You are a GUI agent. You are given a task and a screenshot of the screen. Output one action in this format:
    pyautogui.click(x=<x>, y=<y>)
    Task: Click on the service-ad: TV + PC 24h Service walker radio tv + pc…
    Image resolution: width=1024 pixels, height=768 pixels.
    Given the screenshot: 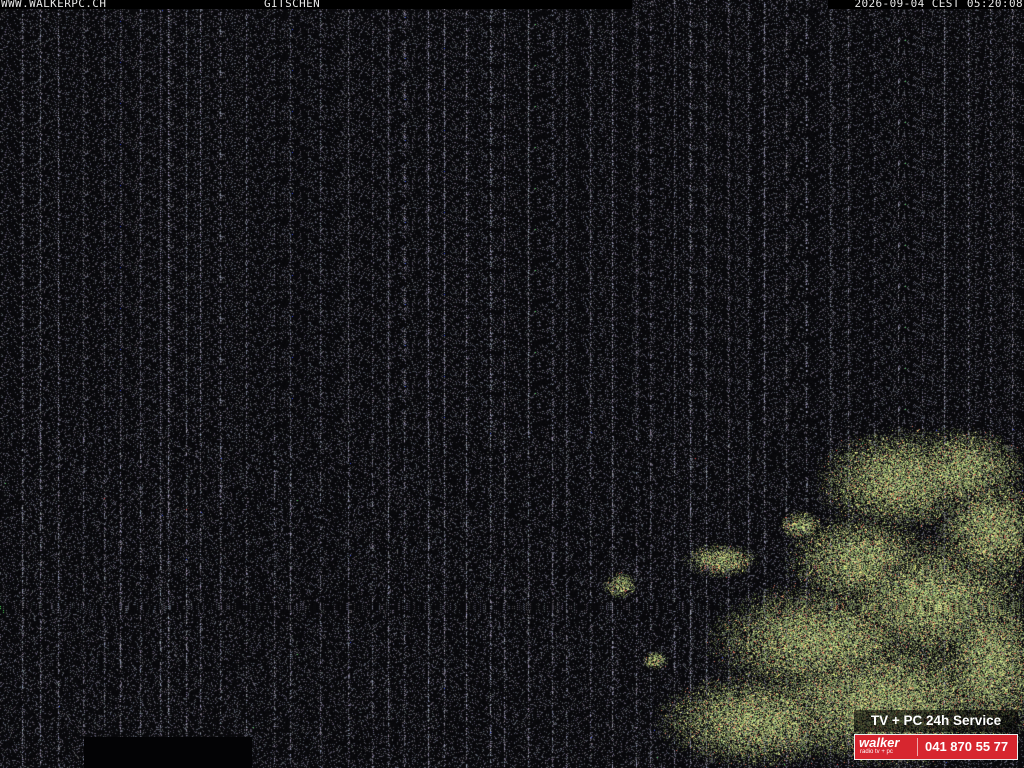 What is the action you would take?
    pyautogui.click(x=936, y=735)
    